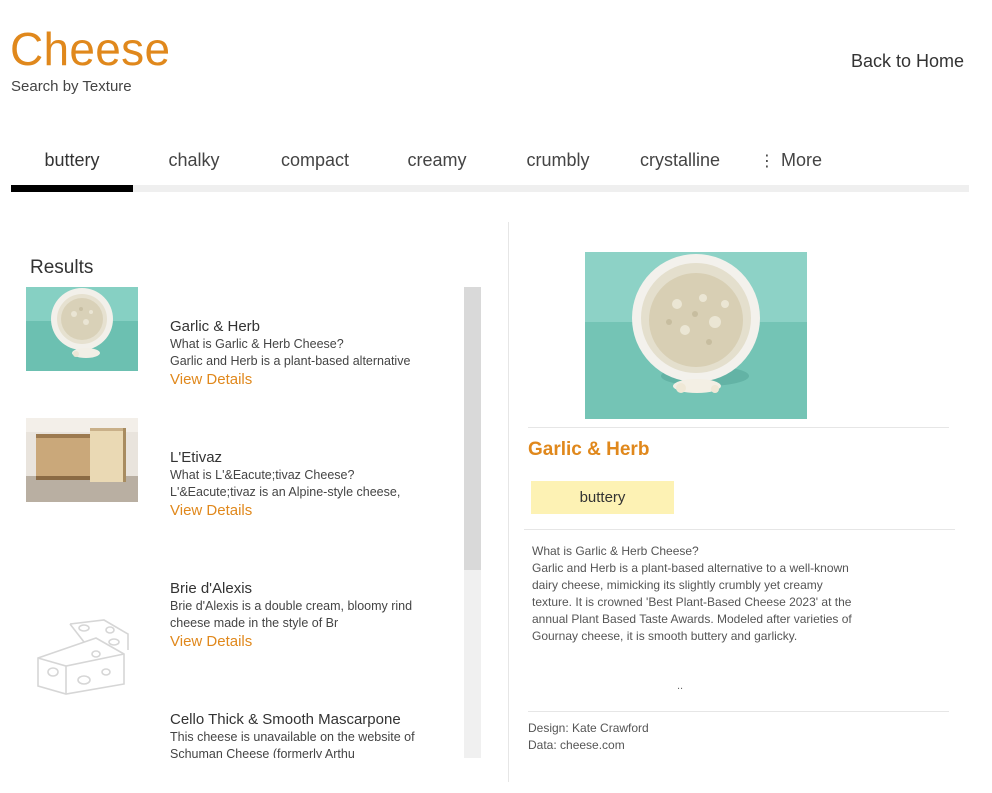 The height and width of the screenshot is (793, 992). Describe the element at coordinates (194, 160) in the screenshot. I see `tab-chalky: chalky` at that location.